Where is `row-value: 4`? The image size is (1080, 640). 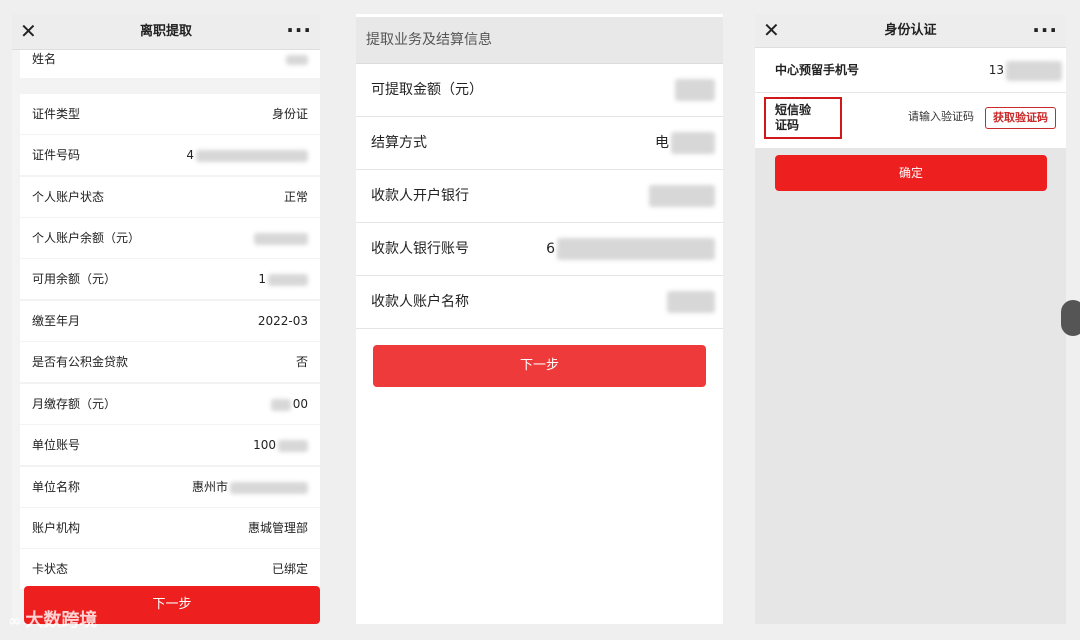
row-value: 4 is located at coordinates (247, 155).